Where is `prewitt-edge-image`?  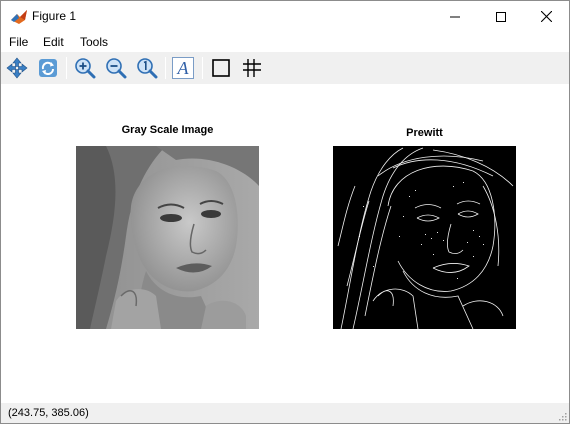
prewitt-edge-image is located at coordinates (424, 237).